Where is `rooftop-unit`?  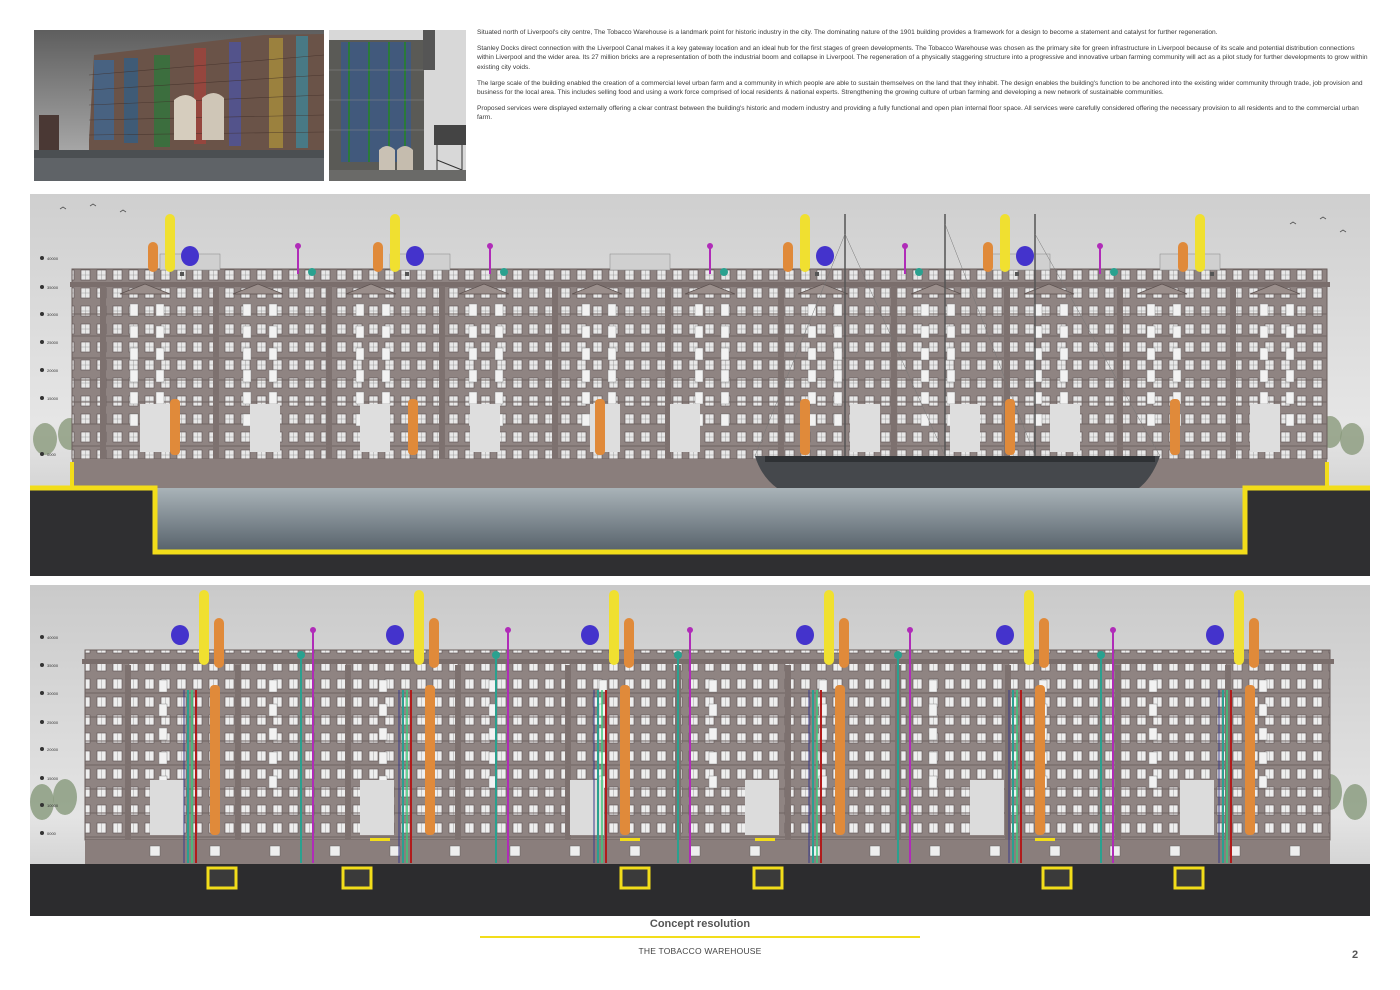 rooftop-unit is located at coordinates (640, 262).